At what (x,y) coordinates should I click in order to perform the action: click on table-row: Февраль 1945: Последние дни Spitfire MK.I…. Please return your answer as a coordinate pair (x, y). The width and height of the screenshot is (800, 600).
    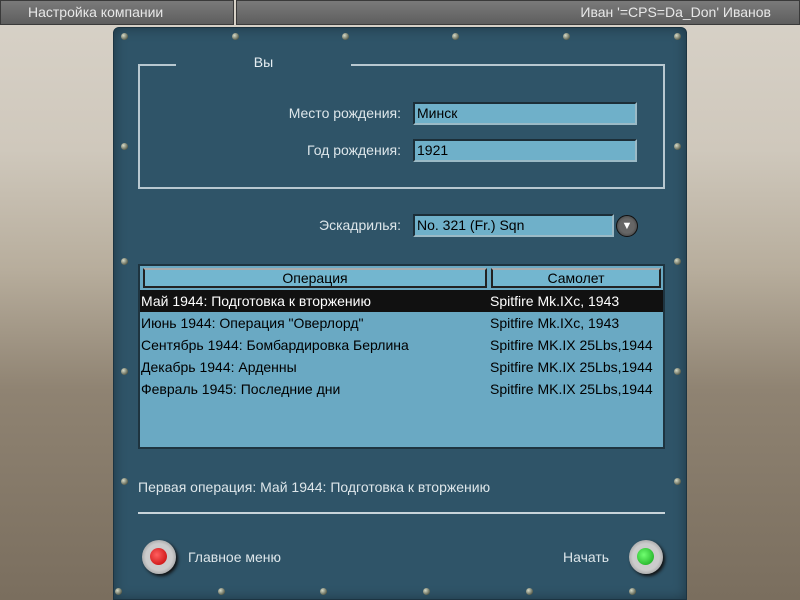
    Looking at the image, I should click on (401, 389).